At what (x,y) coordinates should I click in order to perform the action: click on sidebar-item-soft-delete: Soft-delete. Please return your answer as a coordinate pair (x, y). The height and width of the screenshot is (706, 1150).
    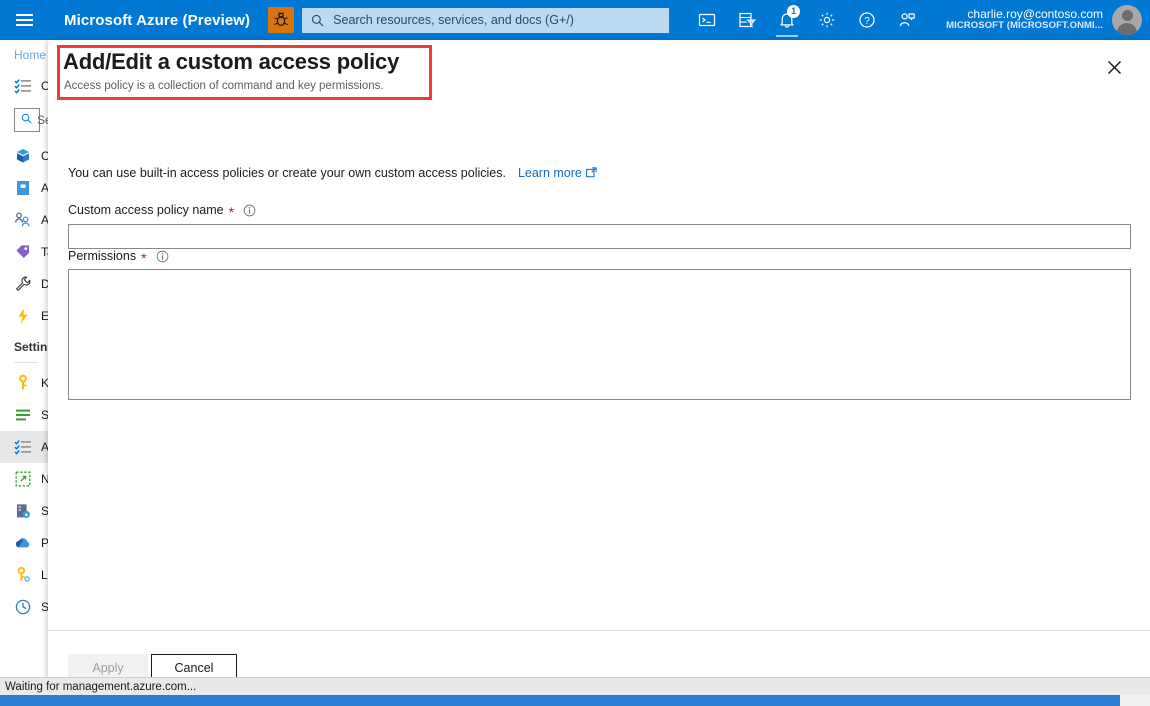
    Looking at the image, I should click on (24, 607).